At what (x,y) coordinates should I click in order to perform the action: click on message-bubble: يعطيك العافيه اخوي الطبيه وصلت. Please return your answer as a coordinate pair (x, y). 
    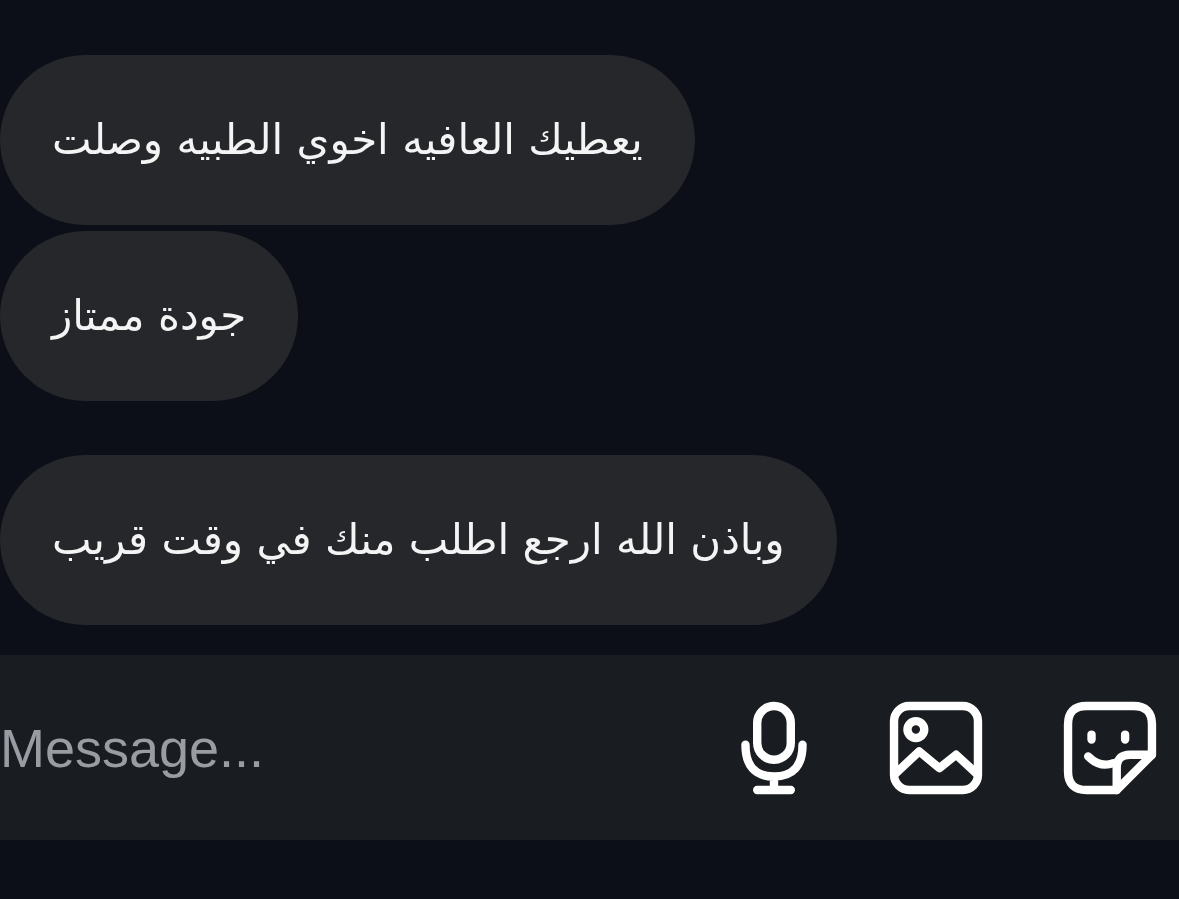
    Looking at the image, I should click on (347, 140).